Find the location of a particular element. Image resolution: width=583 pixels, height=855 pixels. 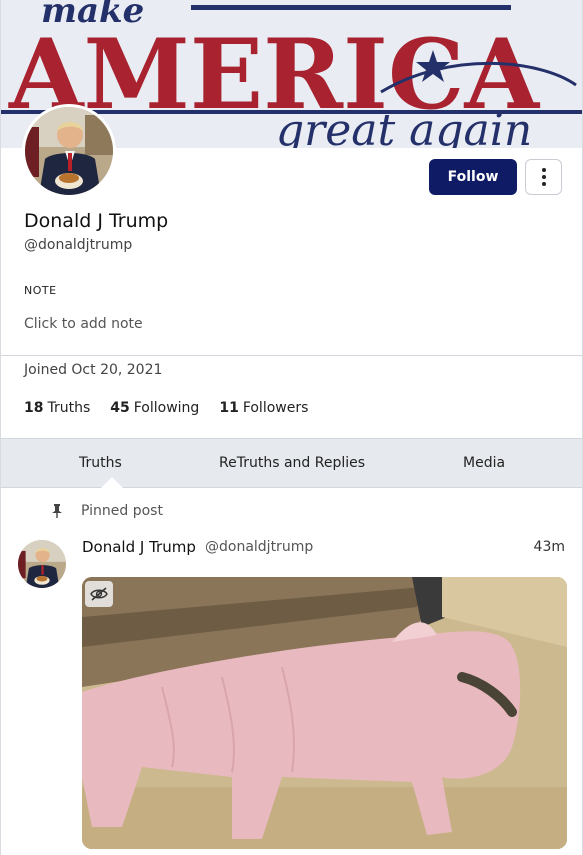

more-vertical-icon is located at coordinates (543, 177).